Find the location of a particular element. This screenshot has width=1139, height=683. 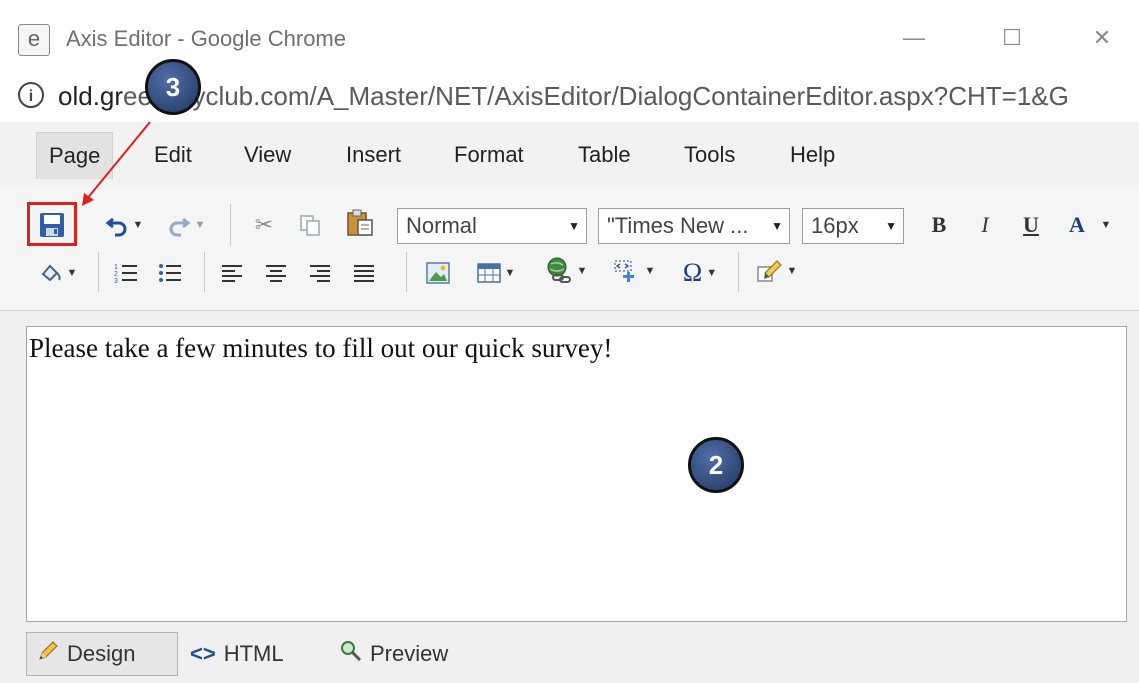

callout-badge-save: 3 is located at coordinates (173, 87).